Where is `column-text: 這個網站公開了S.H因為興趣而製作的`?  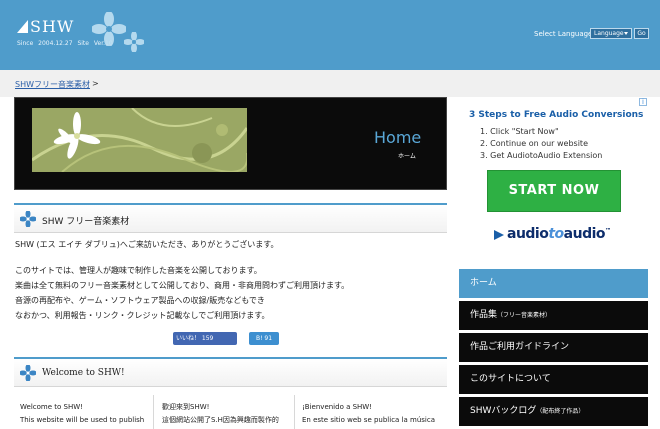 column-text: 這個網站公開了S.H因為興趣而製作的 is located at coordinates (220, 420).